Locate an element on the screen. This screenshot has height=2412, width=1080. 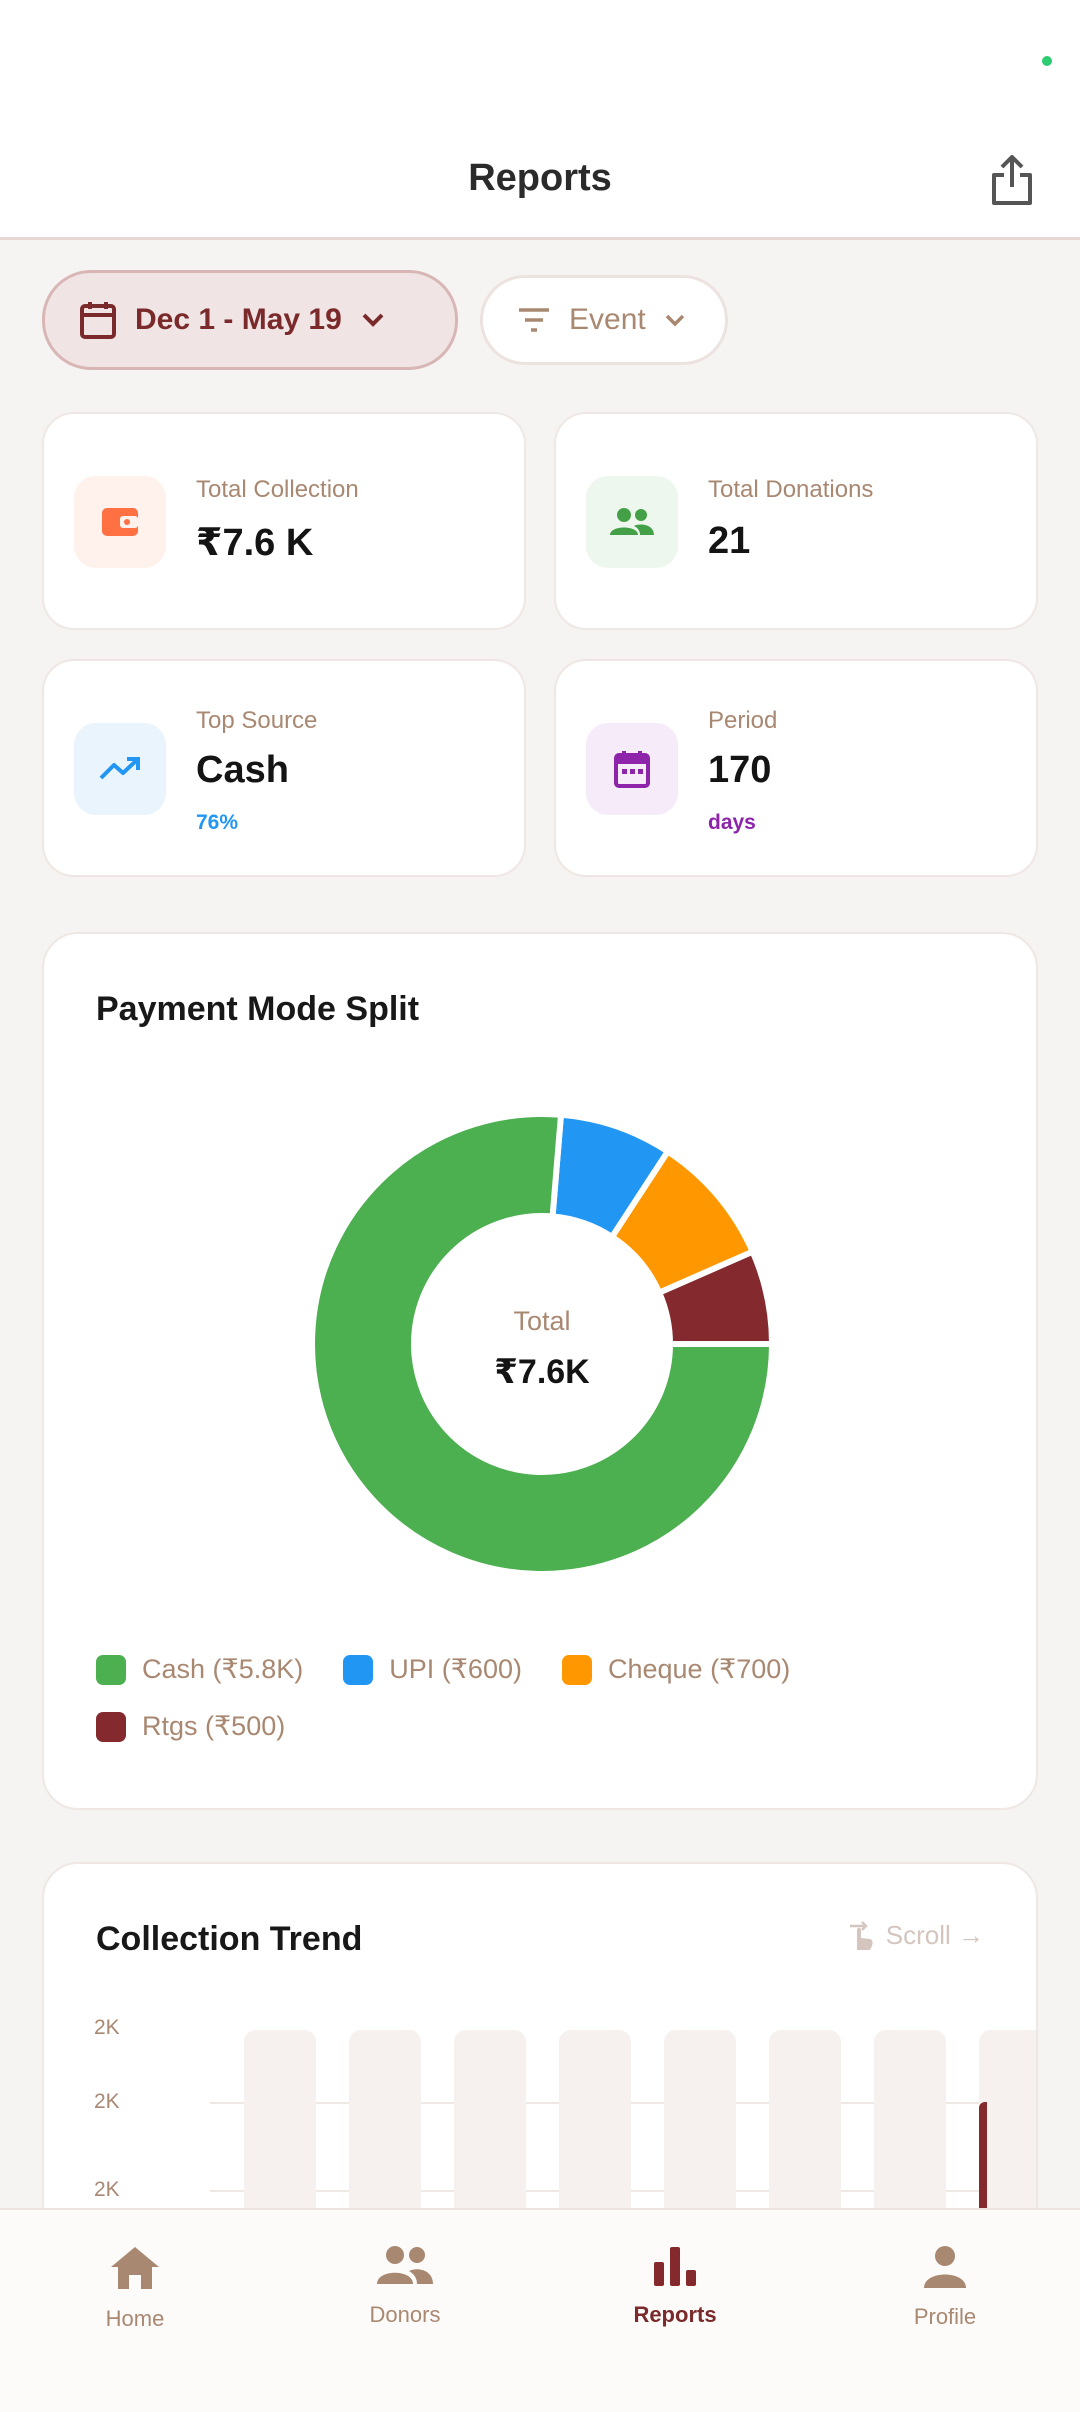
legend-item-cash: Cash (₹5.8K) is located at coordinates (199, 1669).